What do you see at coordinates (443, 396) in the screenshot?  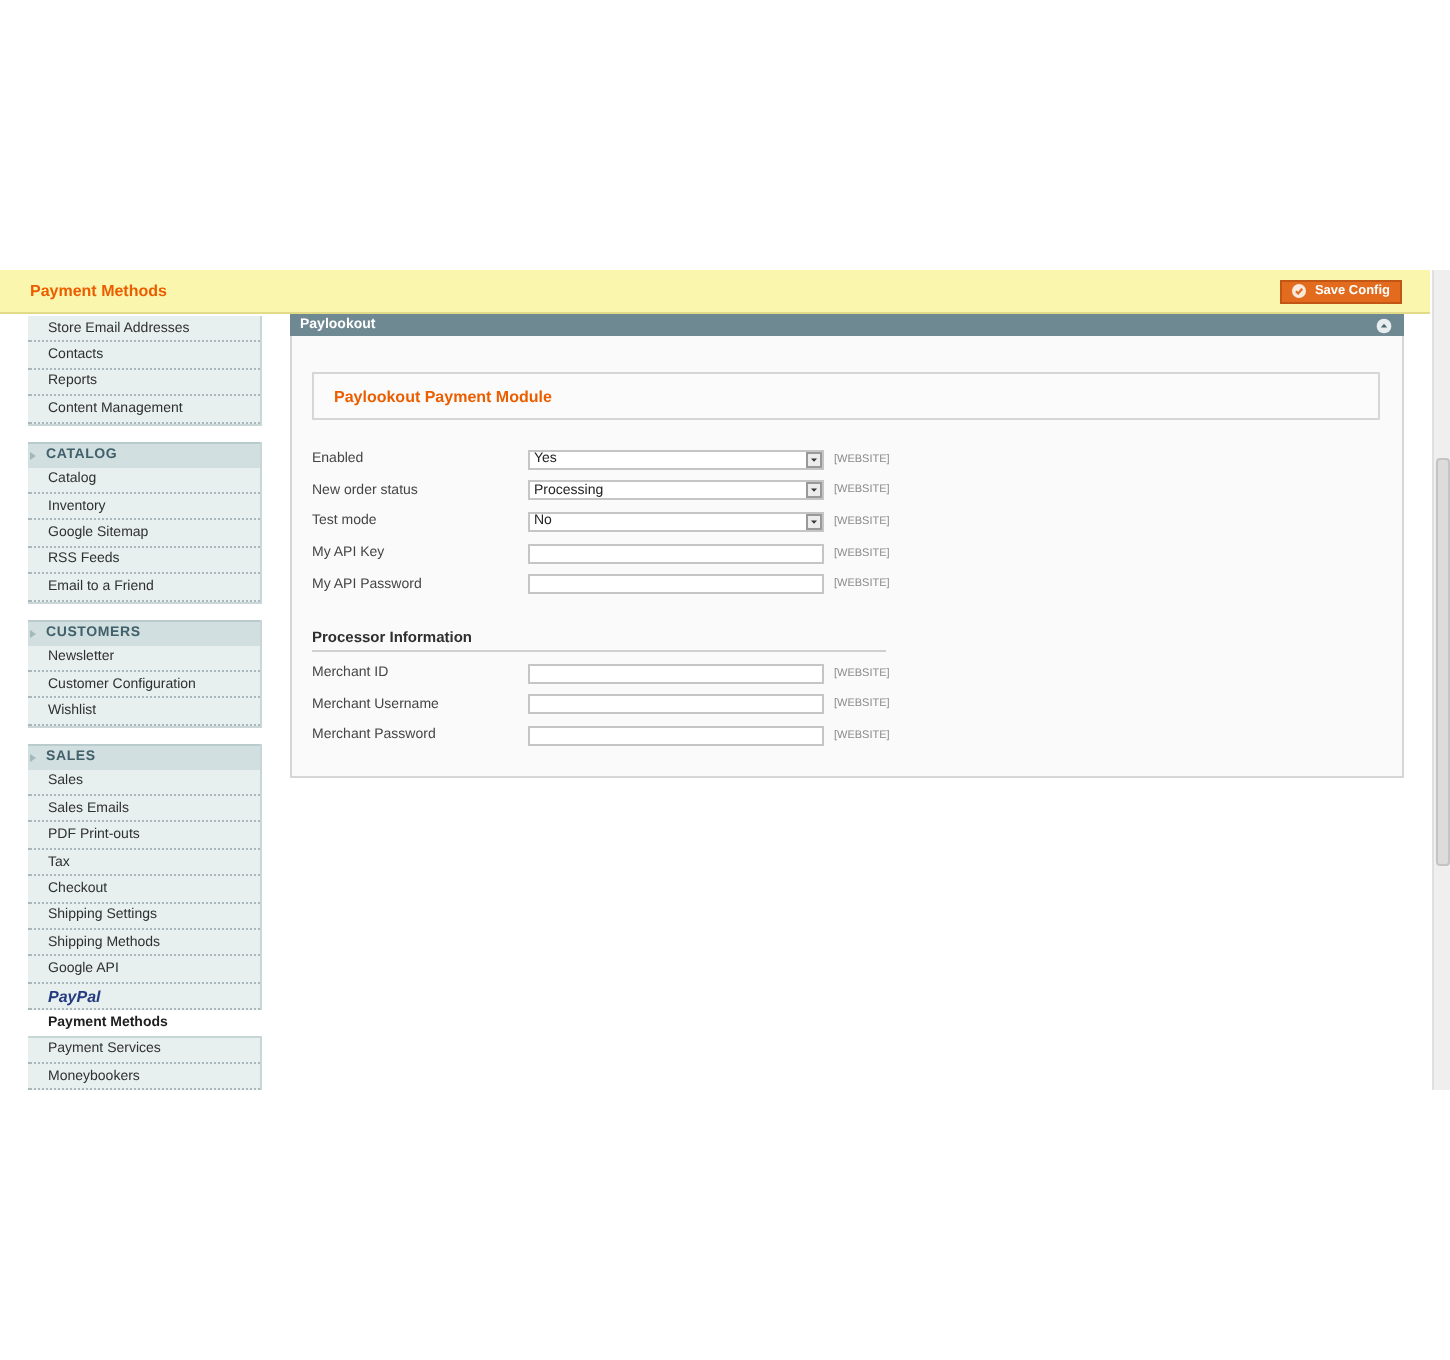 I see `module-title: Paylookout Payment Module` at bounding box center [443, 396].